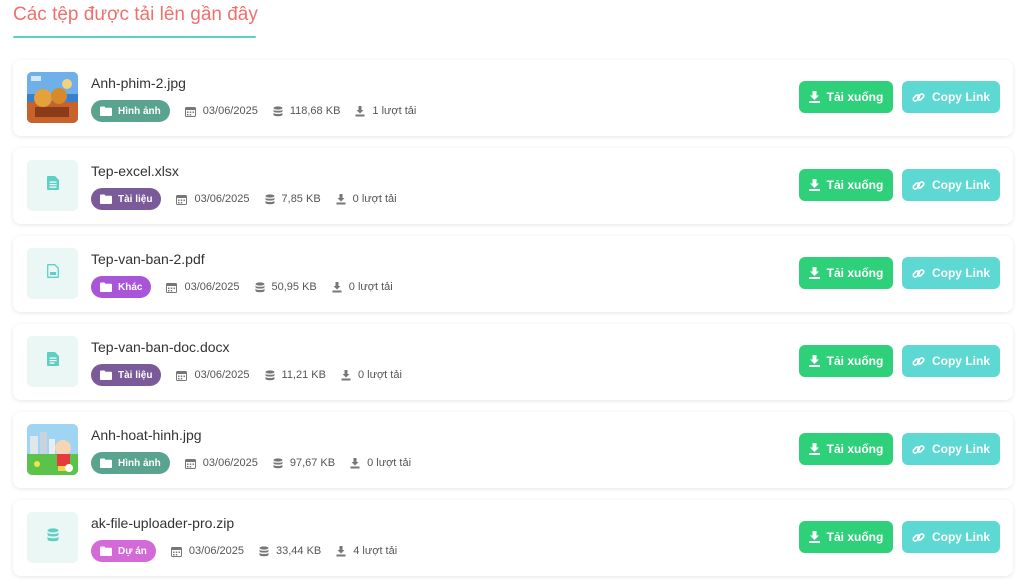  I want to click on category-label: Khác, so click(130, 287).